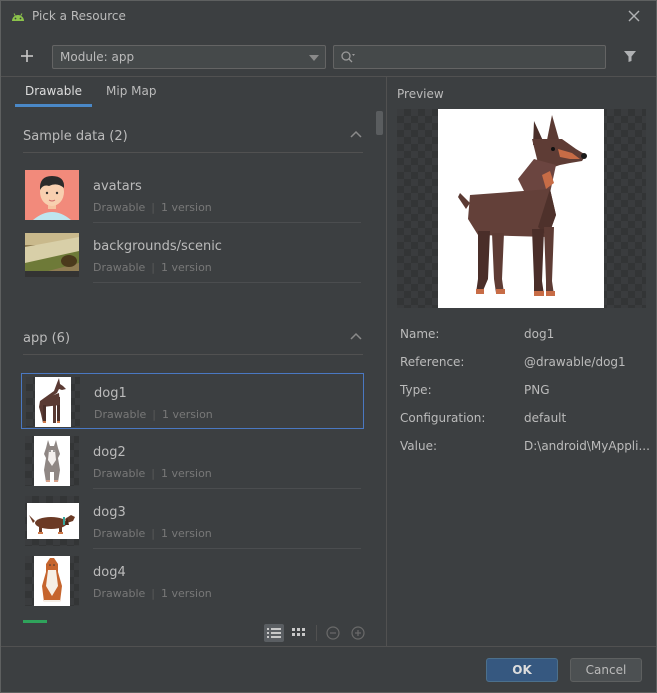 The height and width of the screenshot is (693, 657). Describe the element at coordinates (420, 94) in the screenshot. I see `preview-label: Preview` at that location.